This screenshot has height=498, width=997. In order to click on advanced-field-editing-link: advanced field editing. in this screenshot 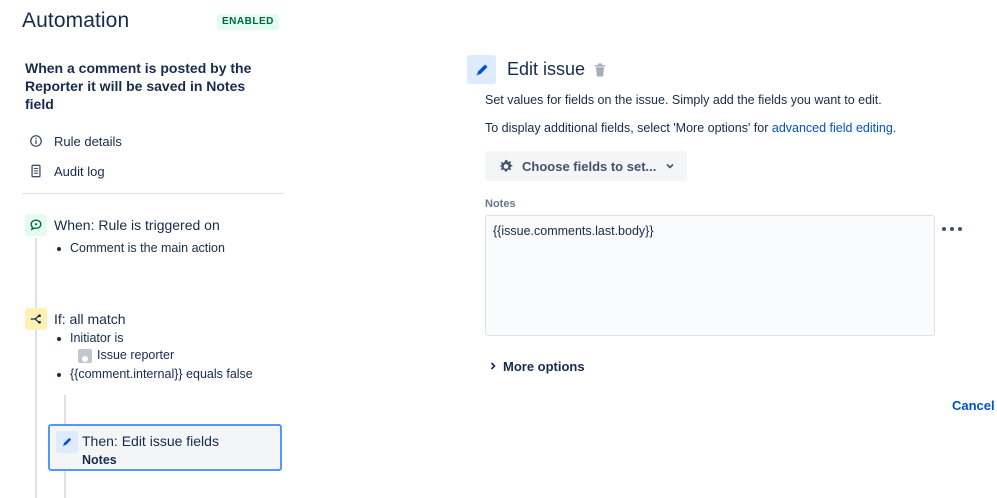, I will do `click(834, 128)`.